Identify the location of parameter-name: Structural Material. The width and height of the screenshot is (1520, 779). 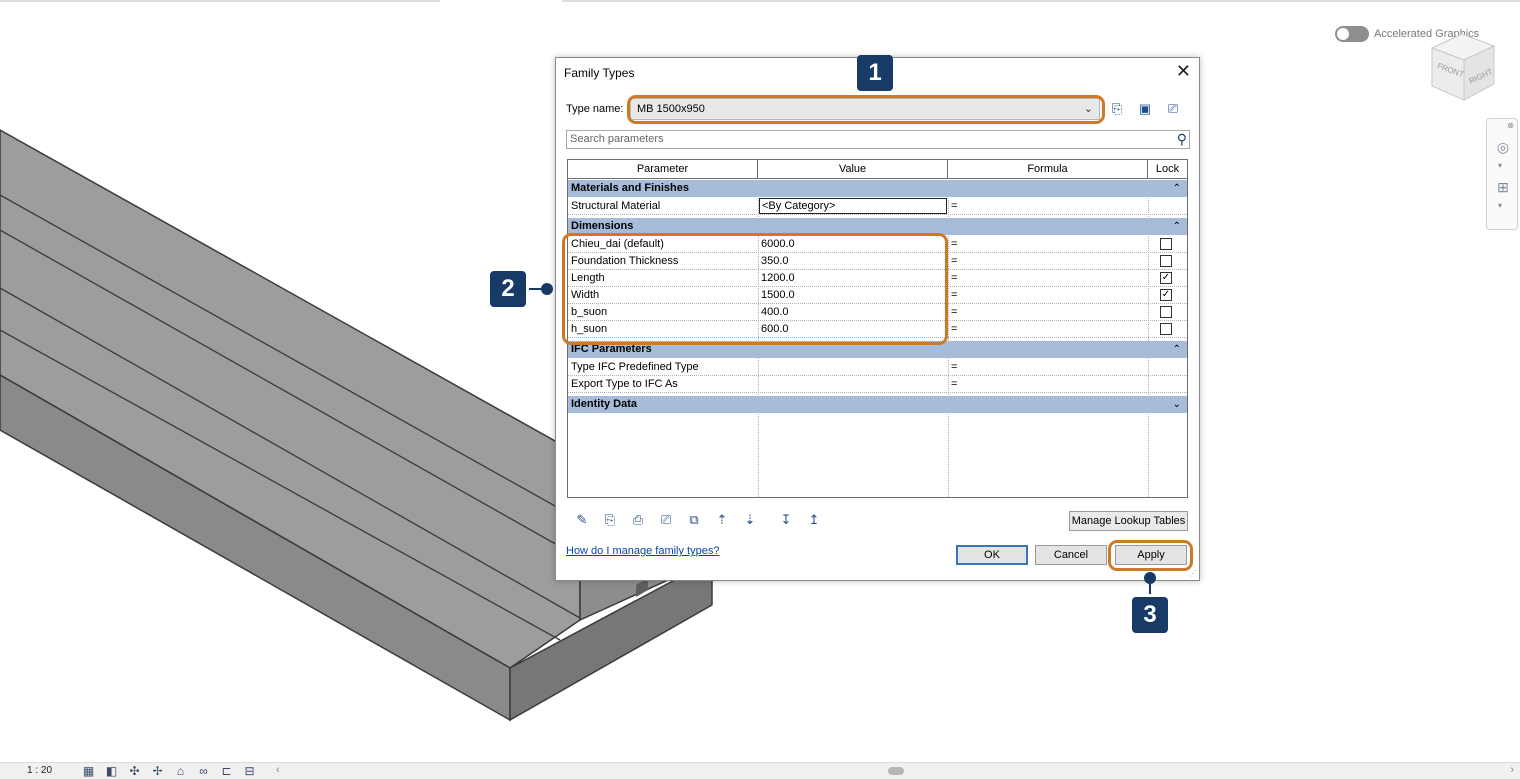
(616, 206).